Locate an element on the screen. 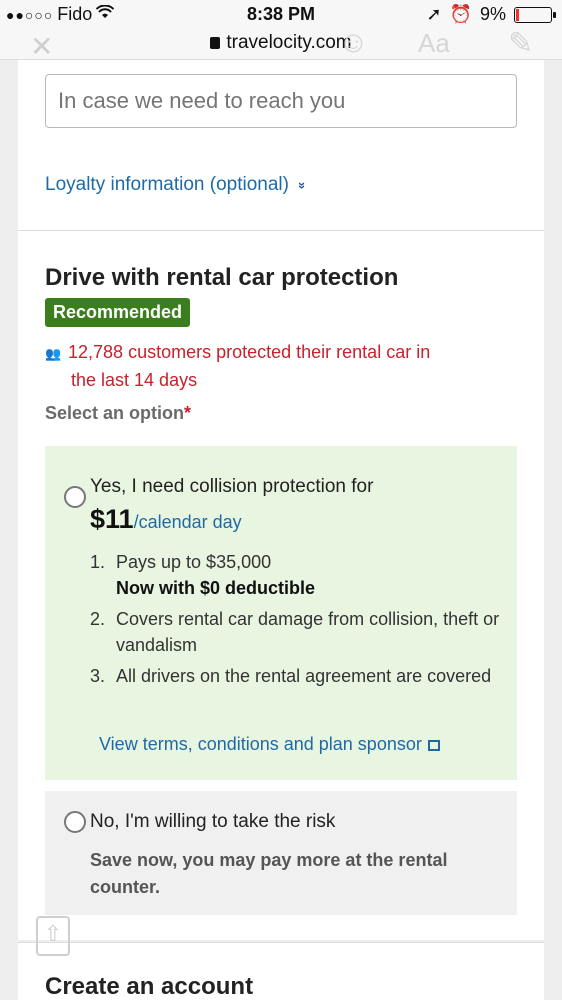 The width and height of the screenshot is (562, 1000). reader-mode-button: Aa is located at coordinates (434, 43).